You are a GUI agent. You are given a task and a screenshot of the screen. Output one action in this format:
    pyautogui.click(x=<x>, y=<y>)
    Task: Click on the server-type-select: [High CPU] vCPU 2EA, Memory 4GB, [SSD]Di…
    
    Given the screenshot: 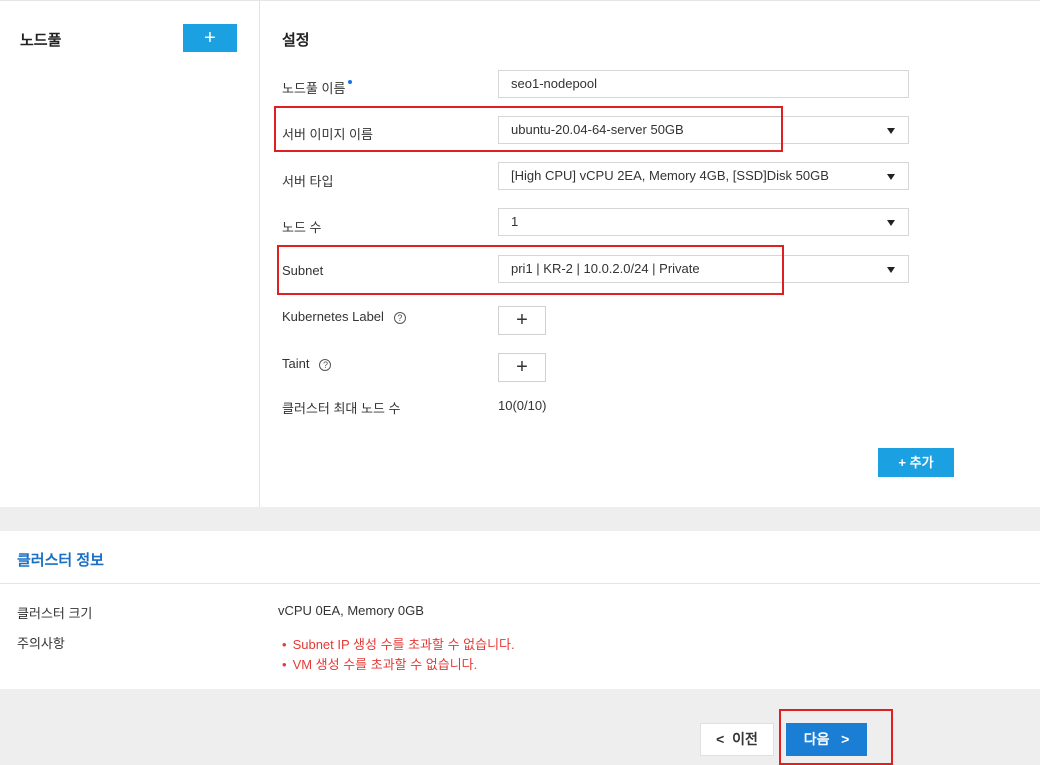 What is the action you would take?
    pyautogui.click(x=703, y=176)
    